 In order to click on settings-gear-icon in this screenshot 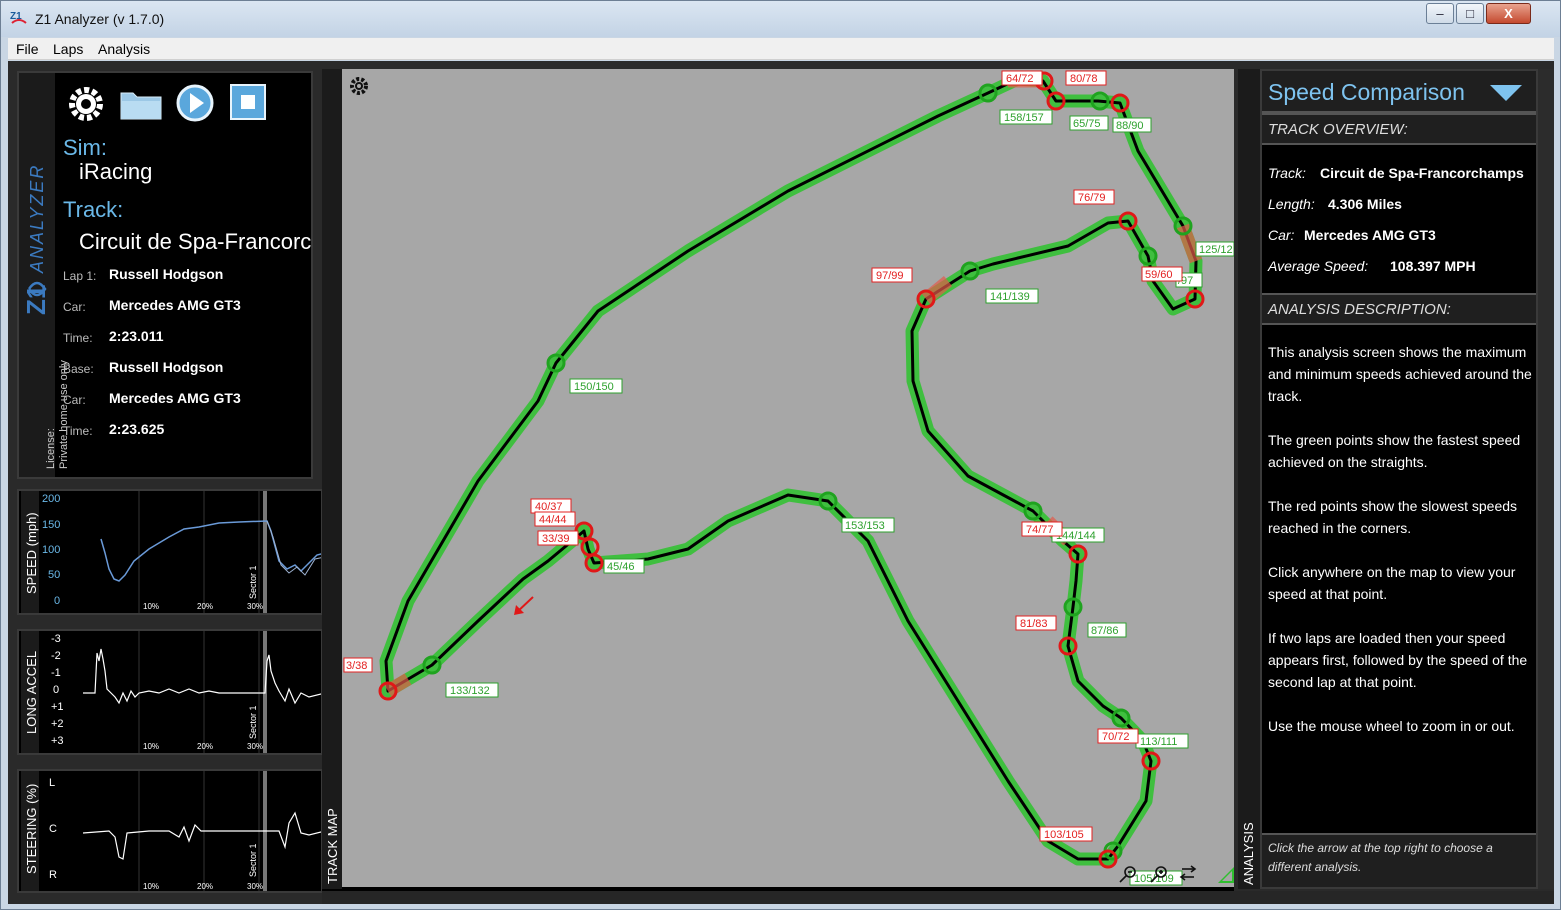, I will do `click(86, 104)`.